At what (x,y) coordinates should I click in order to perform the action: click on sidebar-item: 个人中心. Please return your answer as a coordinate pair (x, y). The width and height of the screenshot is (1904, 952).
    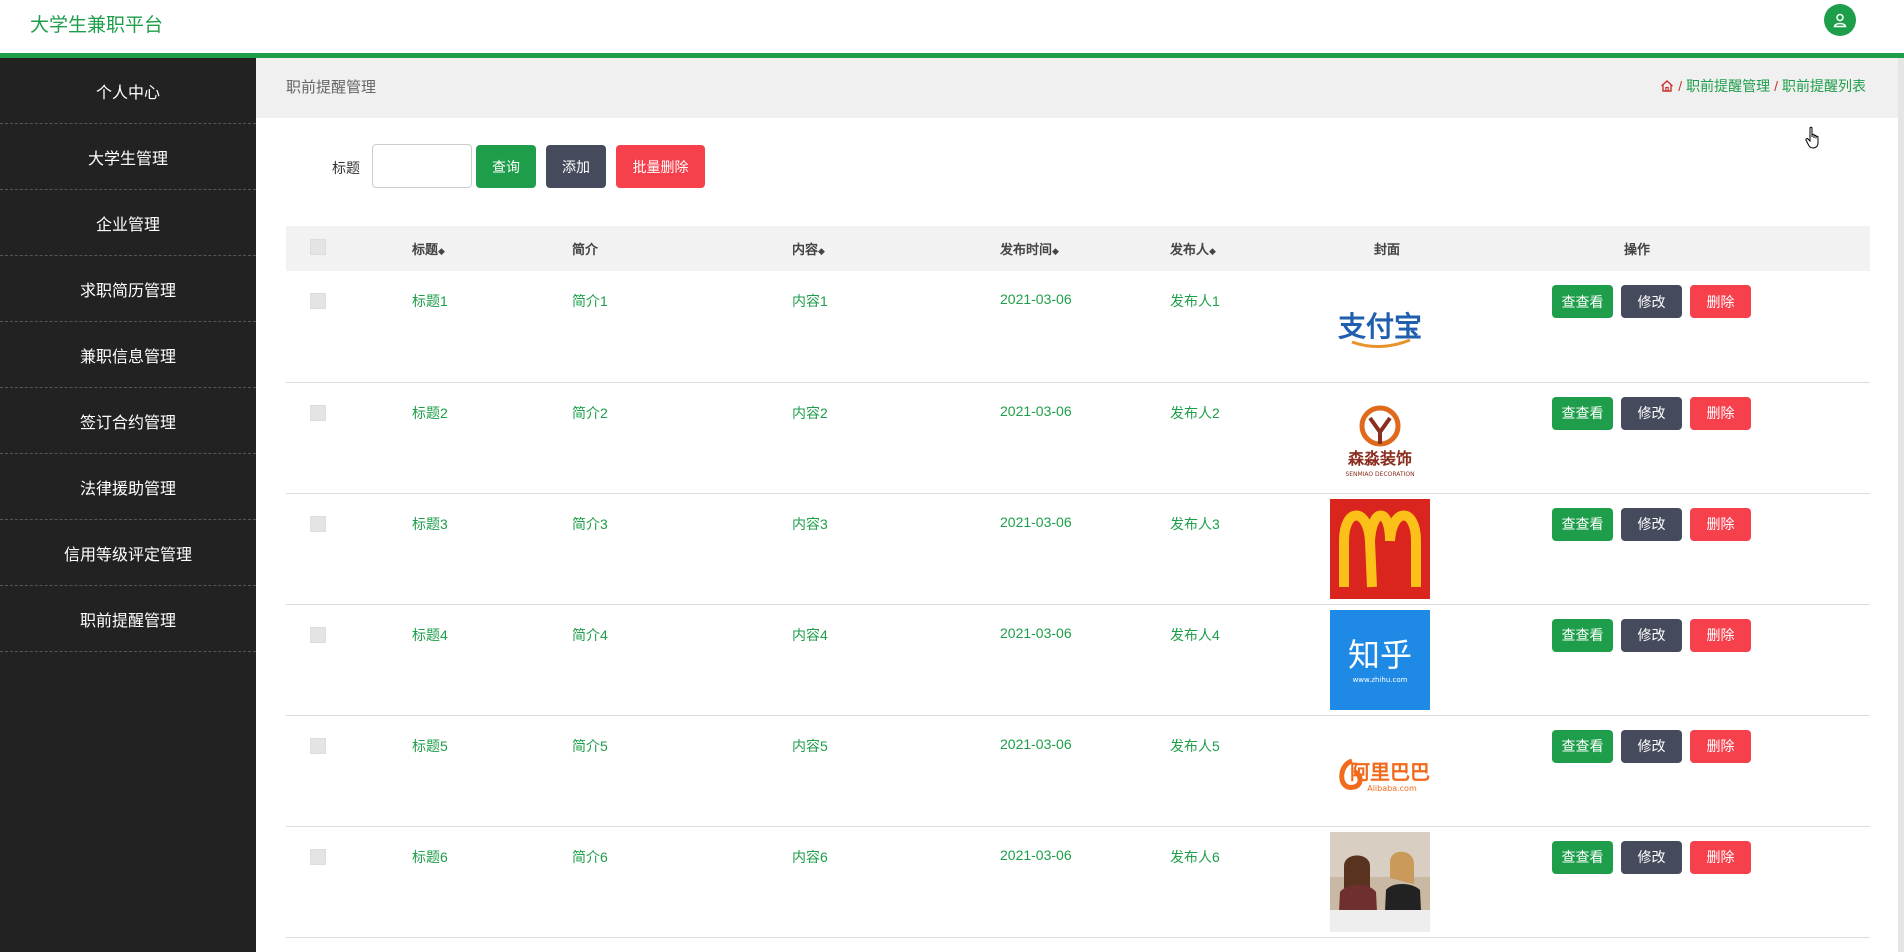
    Looking at the image, I should click on (128, 91).